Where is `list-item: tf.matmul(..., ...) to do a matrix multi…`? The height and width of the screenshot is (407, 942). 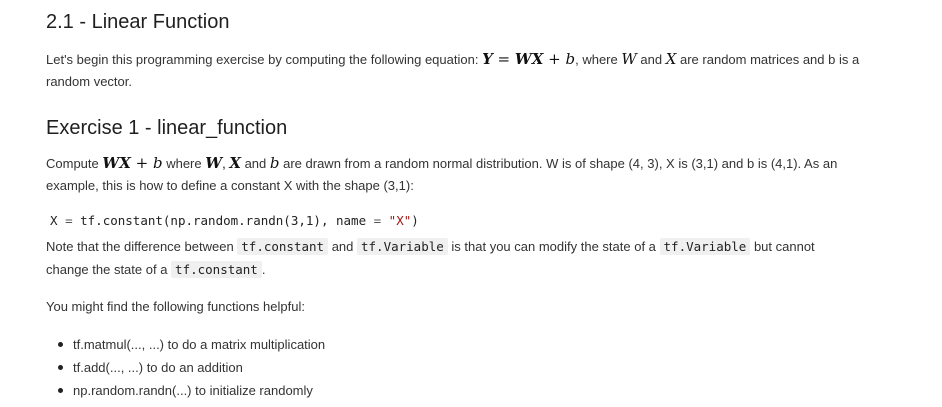 list-item: tf.matmul(..., ...) to do a matrix multi… is located at coordinates (190, 344).